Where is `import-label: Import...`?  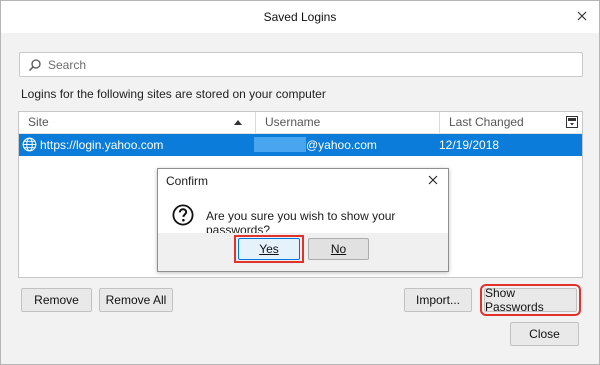 import-label: Import... is located at coordinates (437, 300).